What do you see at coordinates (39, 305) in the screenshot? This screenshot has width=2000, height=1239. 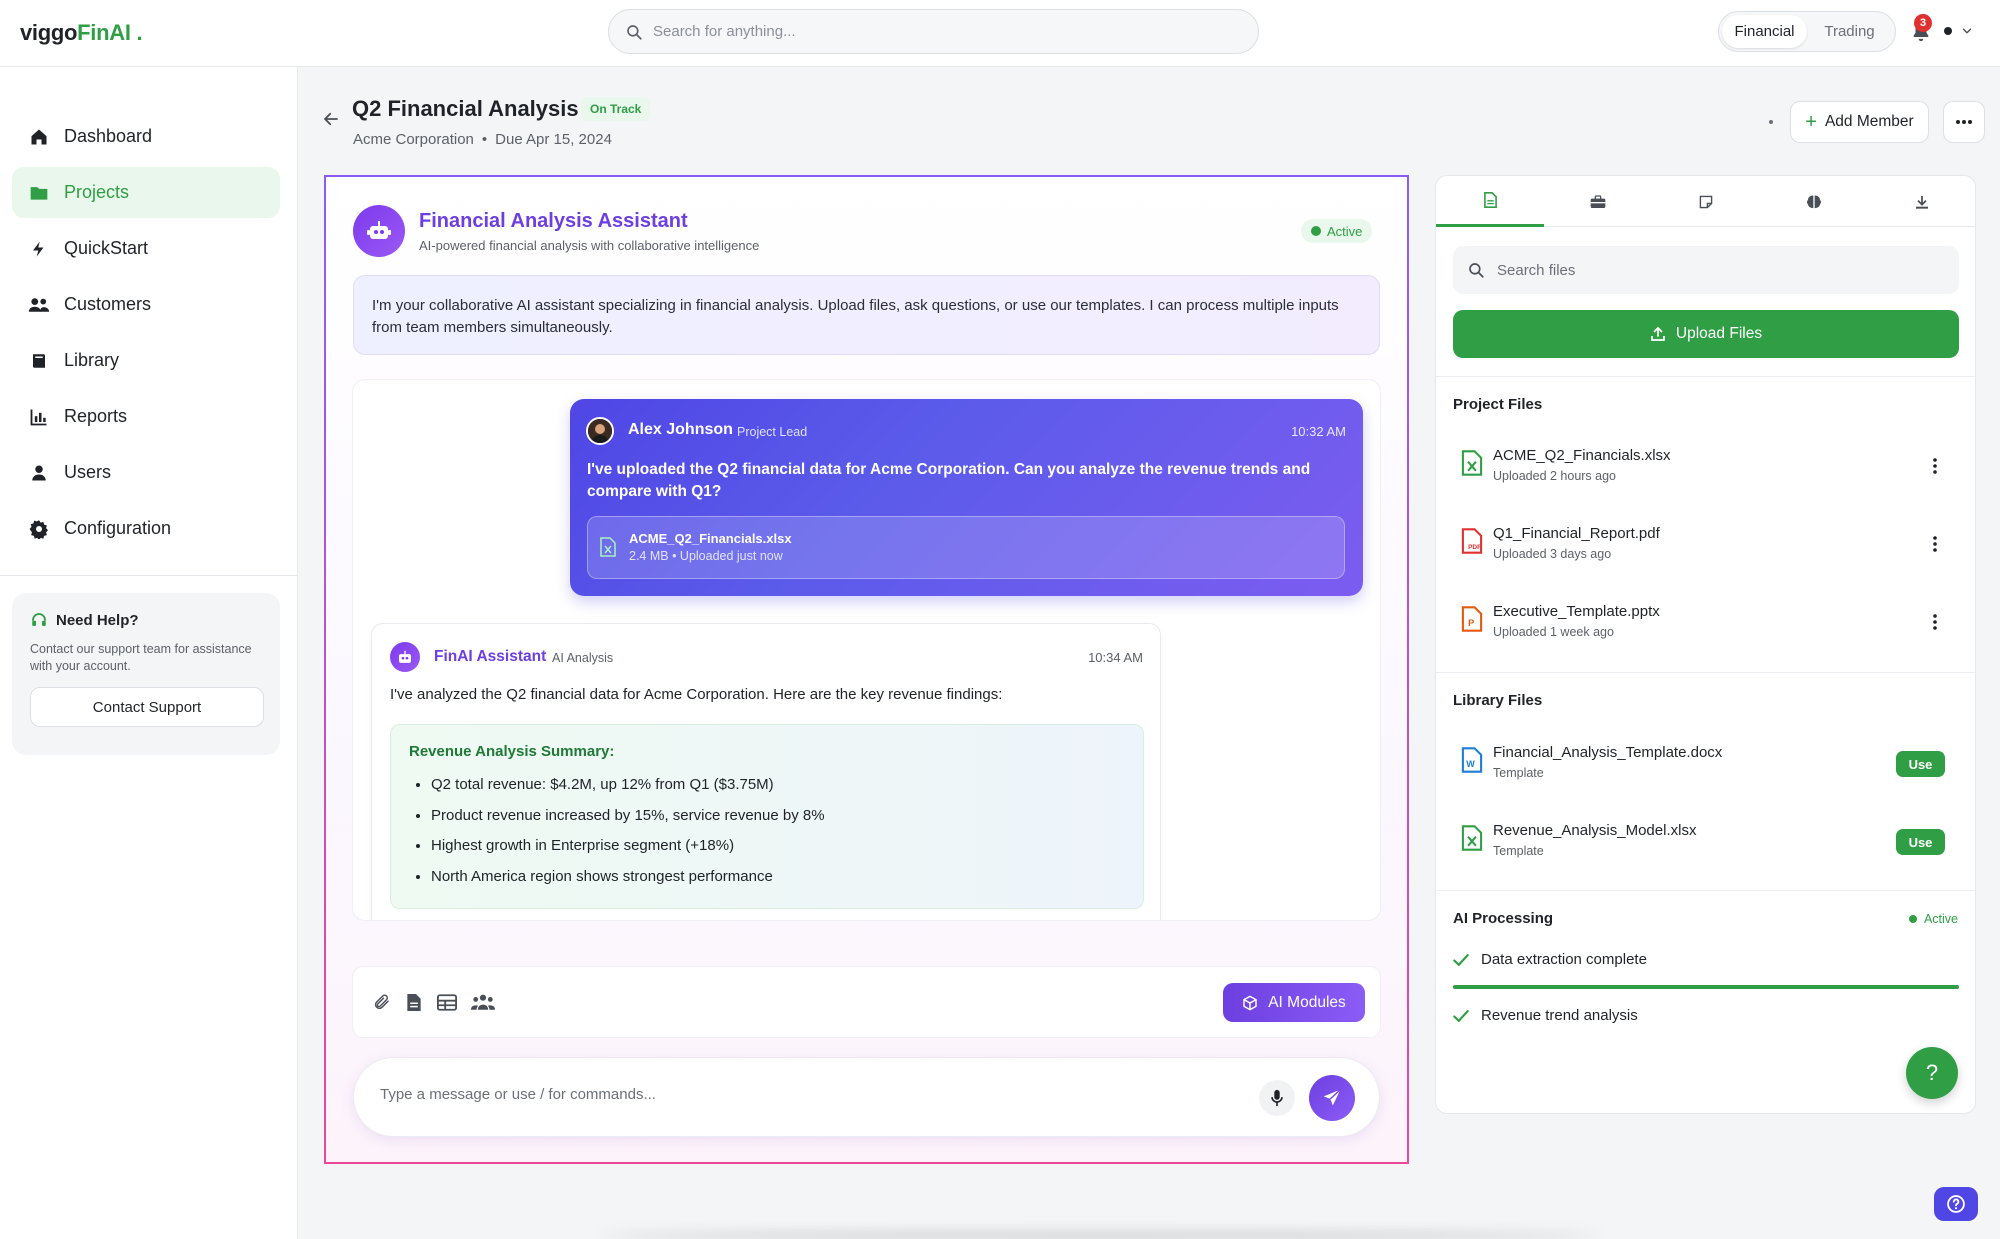 I see `users-icon` at bounding box center [39, 305].